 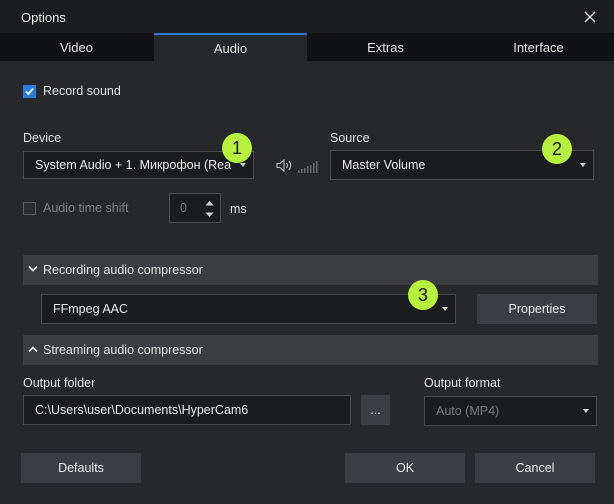 I want to click on close-icon, so click(x=590, y=17).